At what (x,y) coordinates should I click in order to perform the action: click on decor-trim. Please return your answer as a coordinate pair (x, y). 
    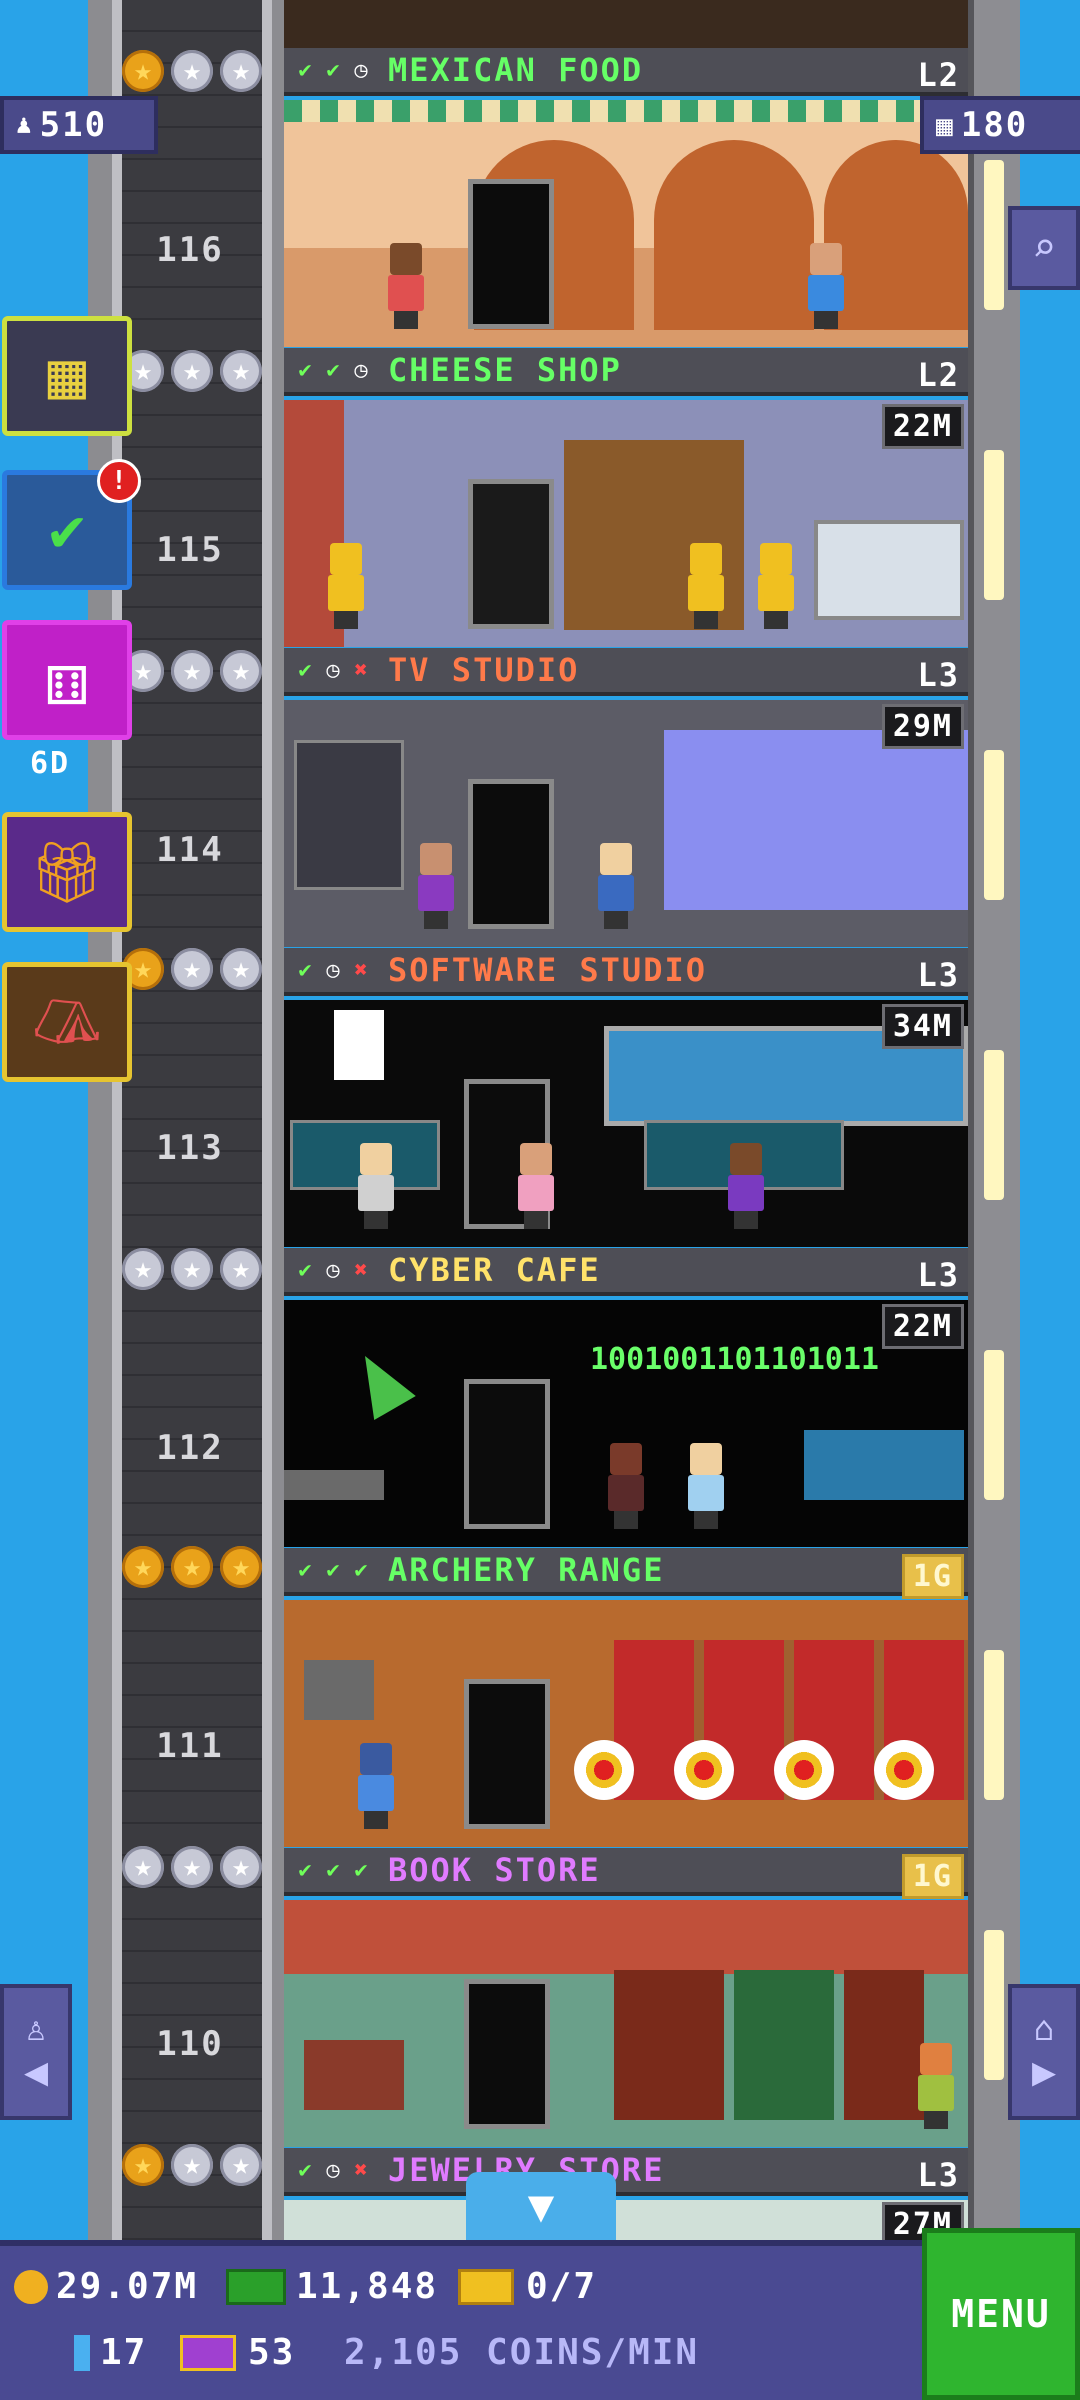
    Looking at the image, I should click on (626, 111).